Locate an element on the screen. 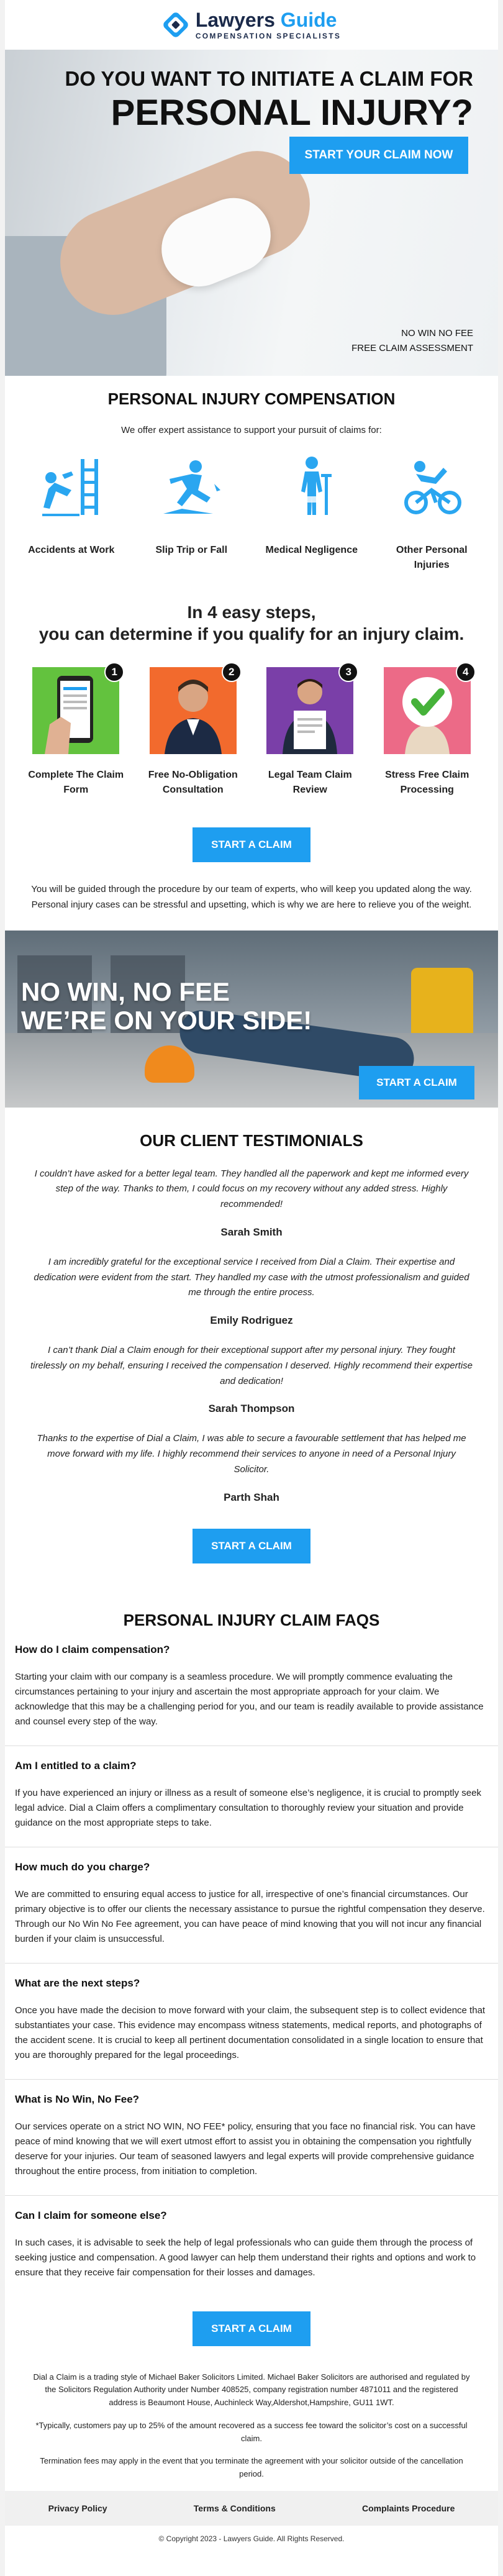 Image resolution: width=503 pixels, height=2576 pixels. step-item: 4 Stress Free Claim Processing is located at coordinates (427, 730).